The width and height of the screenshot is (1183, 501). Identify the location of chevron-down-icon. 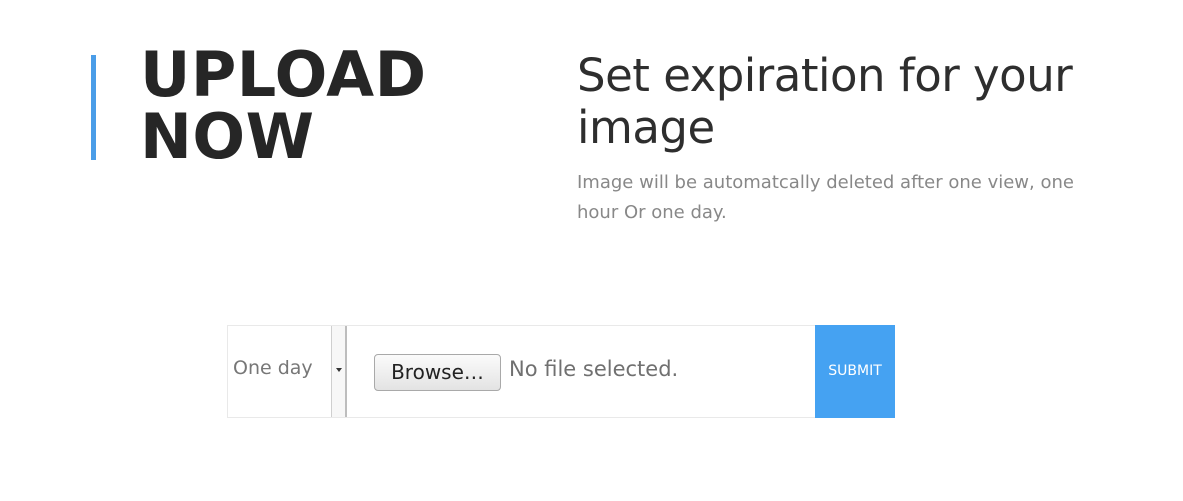
(339, 370).